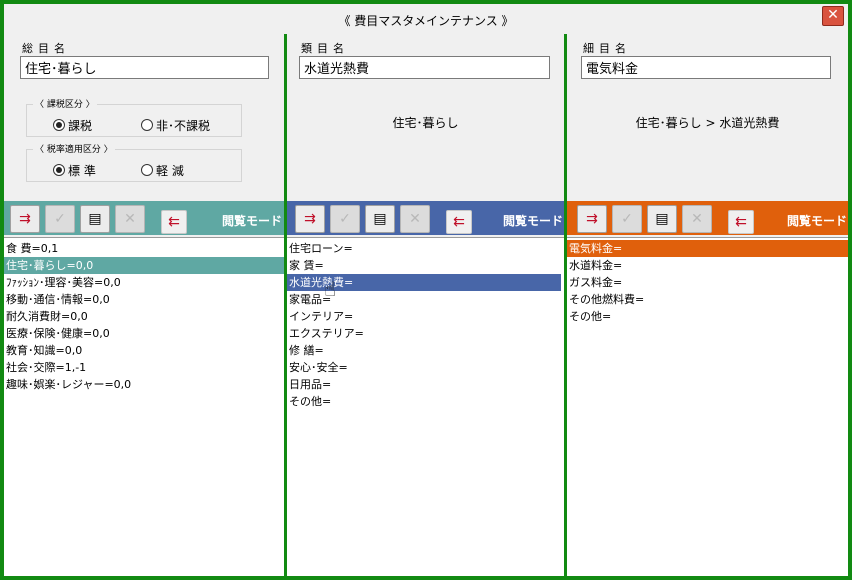 Image resolution: width=852 pixels, height=580 pixels. I want to click on list-item: 趣味･娯楽･レジャー=0,0, so click(144, 384).